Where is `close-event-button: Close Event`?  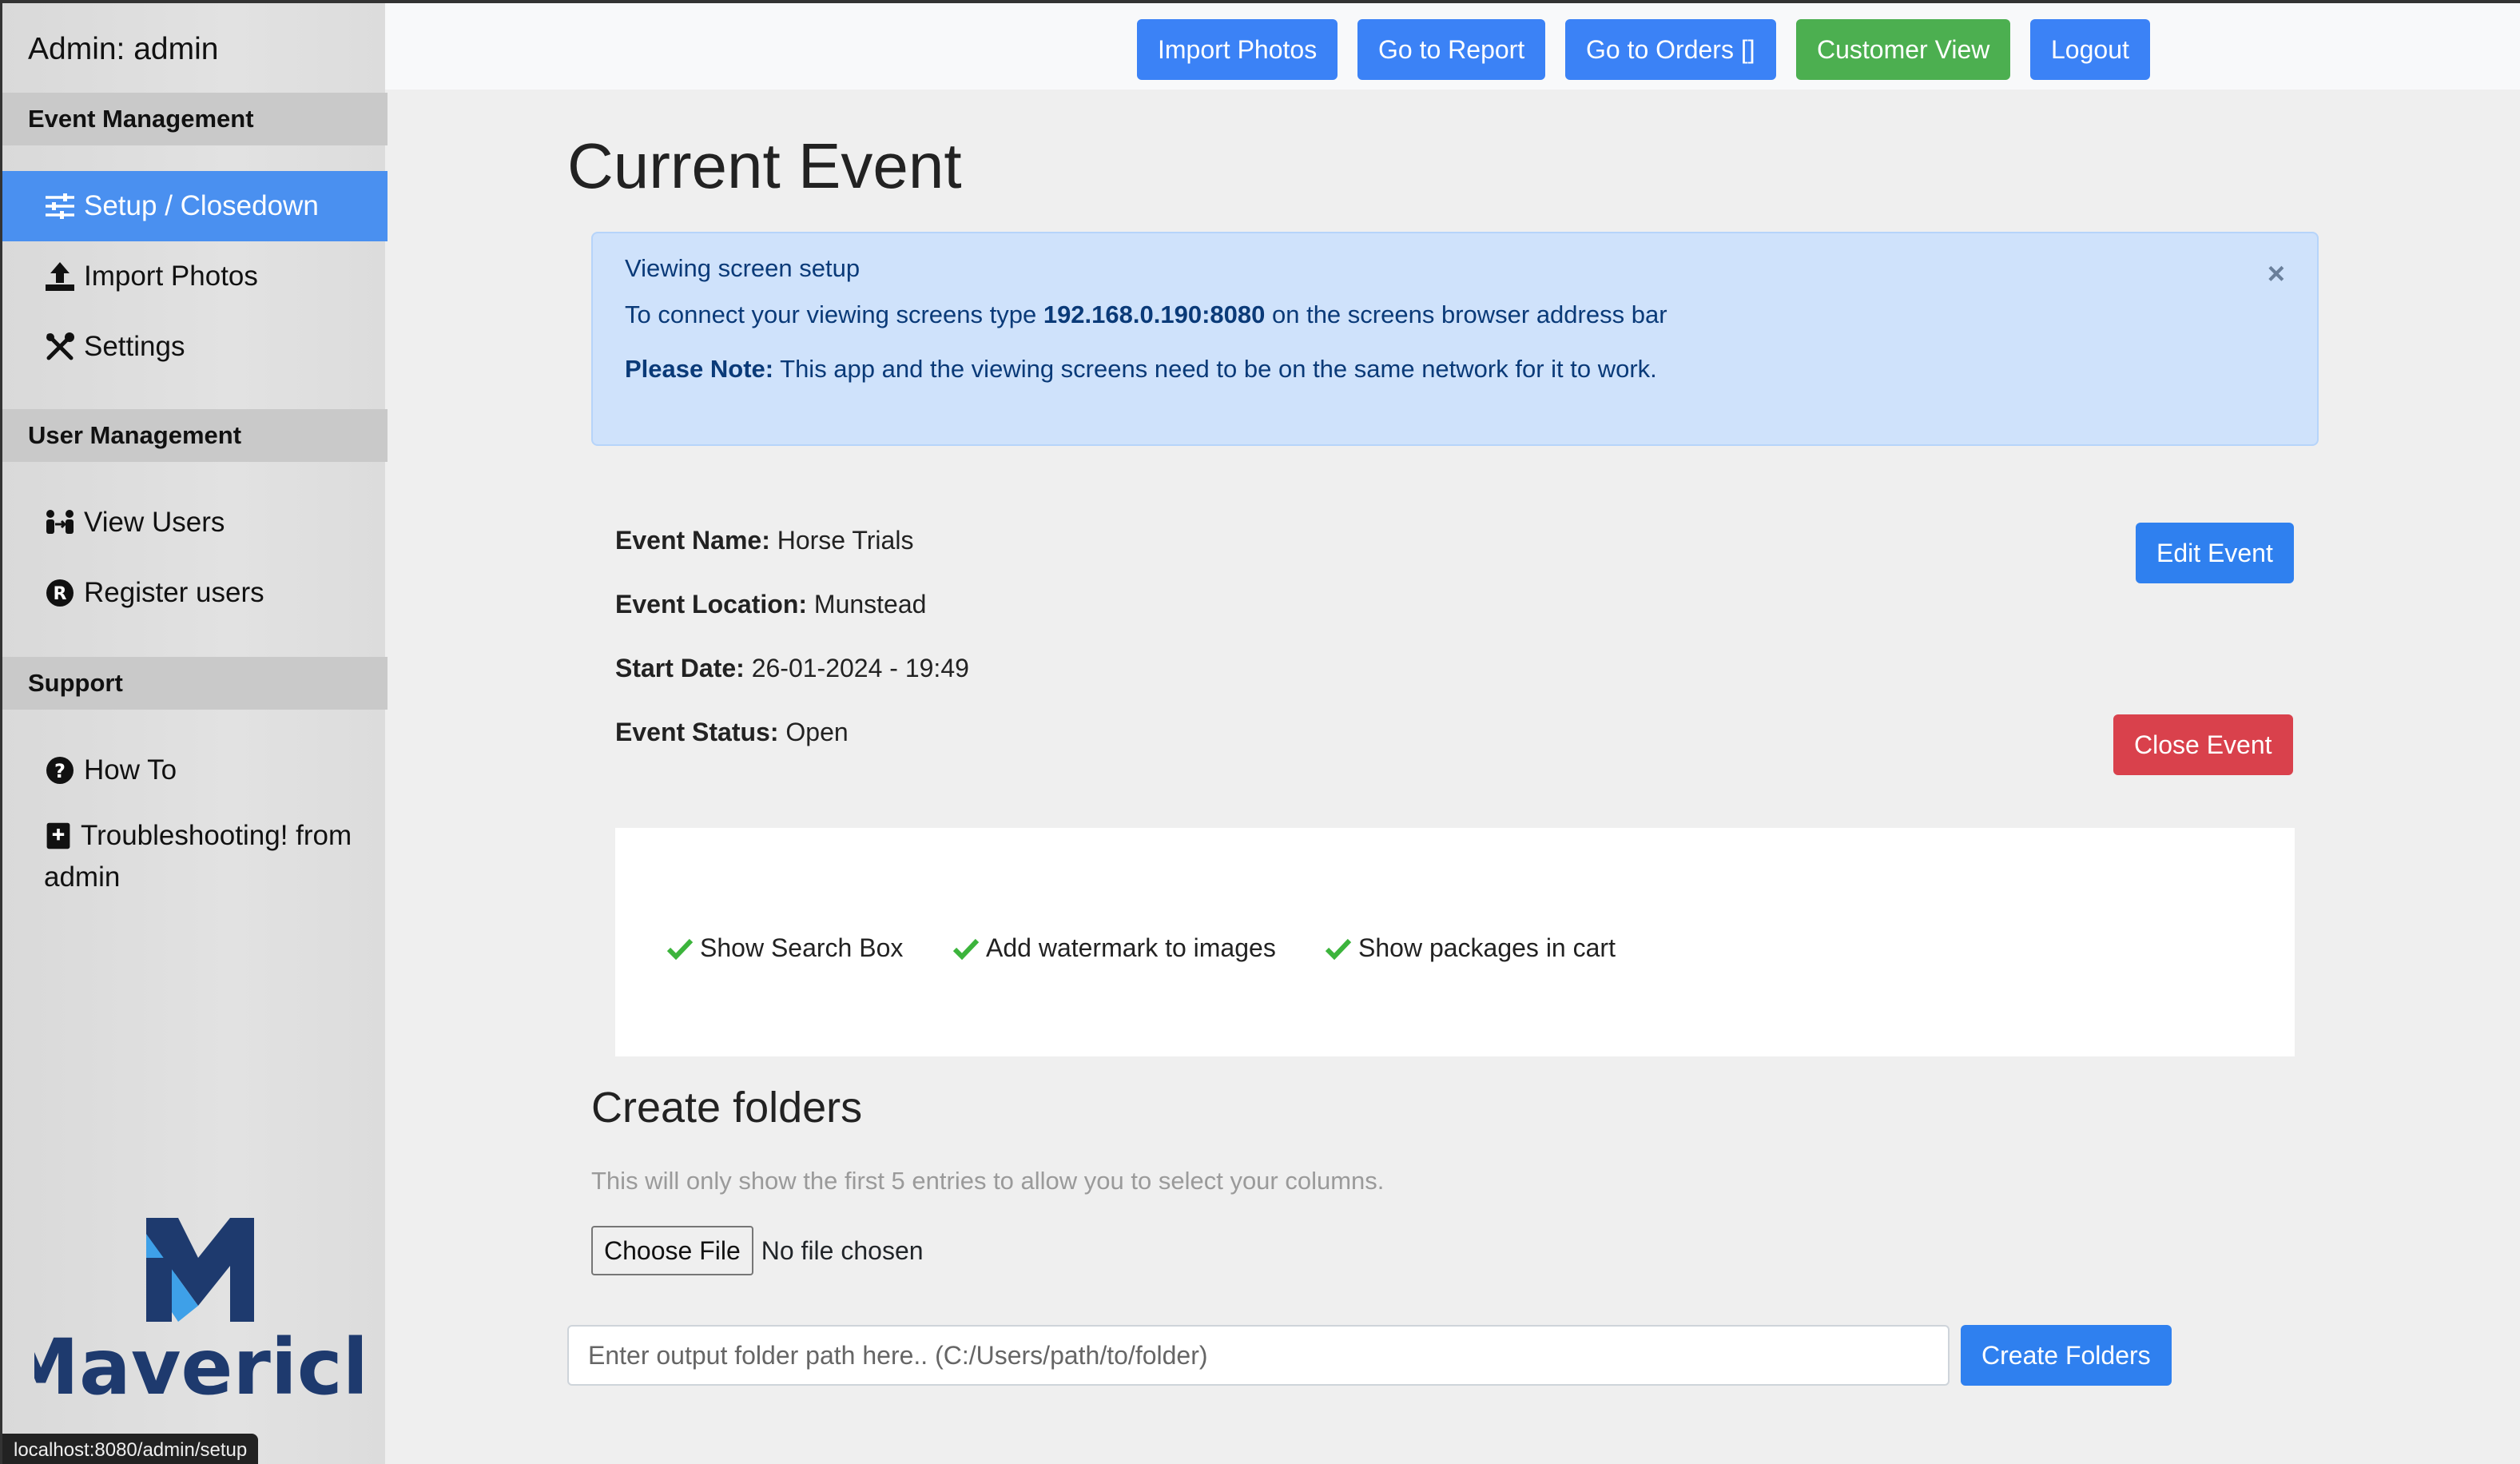 close-event-button: Close Event is located at coordinates (2203, 744).